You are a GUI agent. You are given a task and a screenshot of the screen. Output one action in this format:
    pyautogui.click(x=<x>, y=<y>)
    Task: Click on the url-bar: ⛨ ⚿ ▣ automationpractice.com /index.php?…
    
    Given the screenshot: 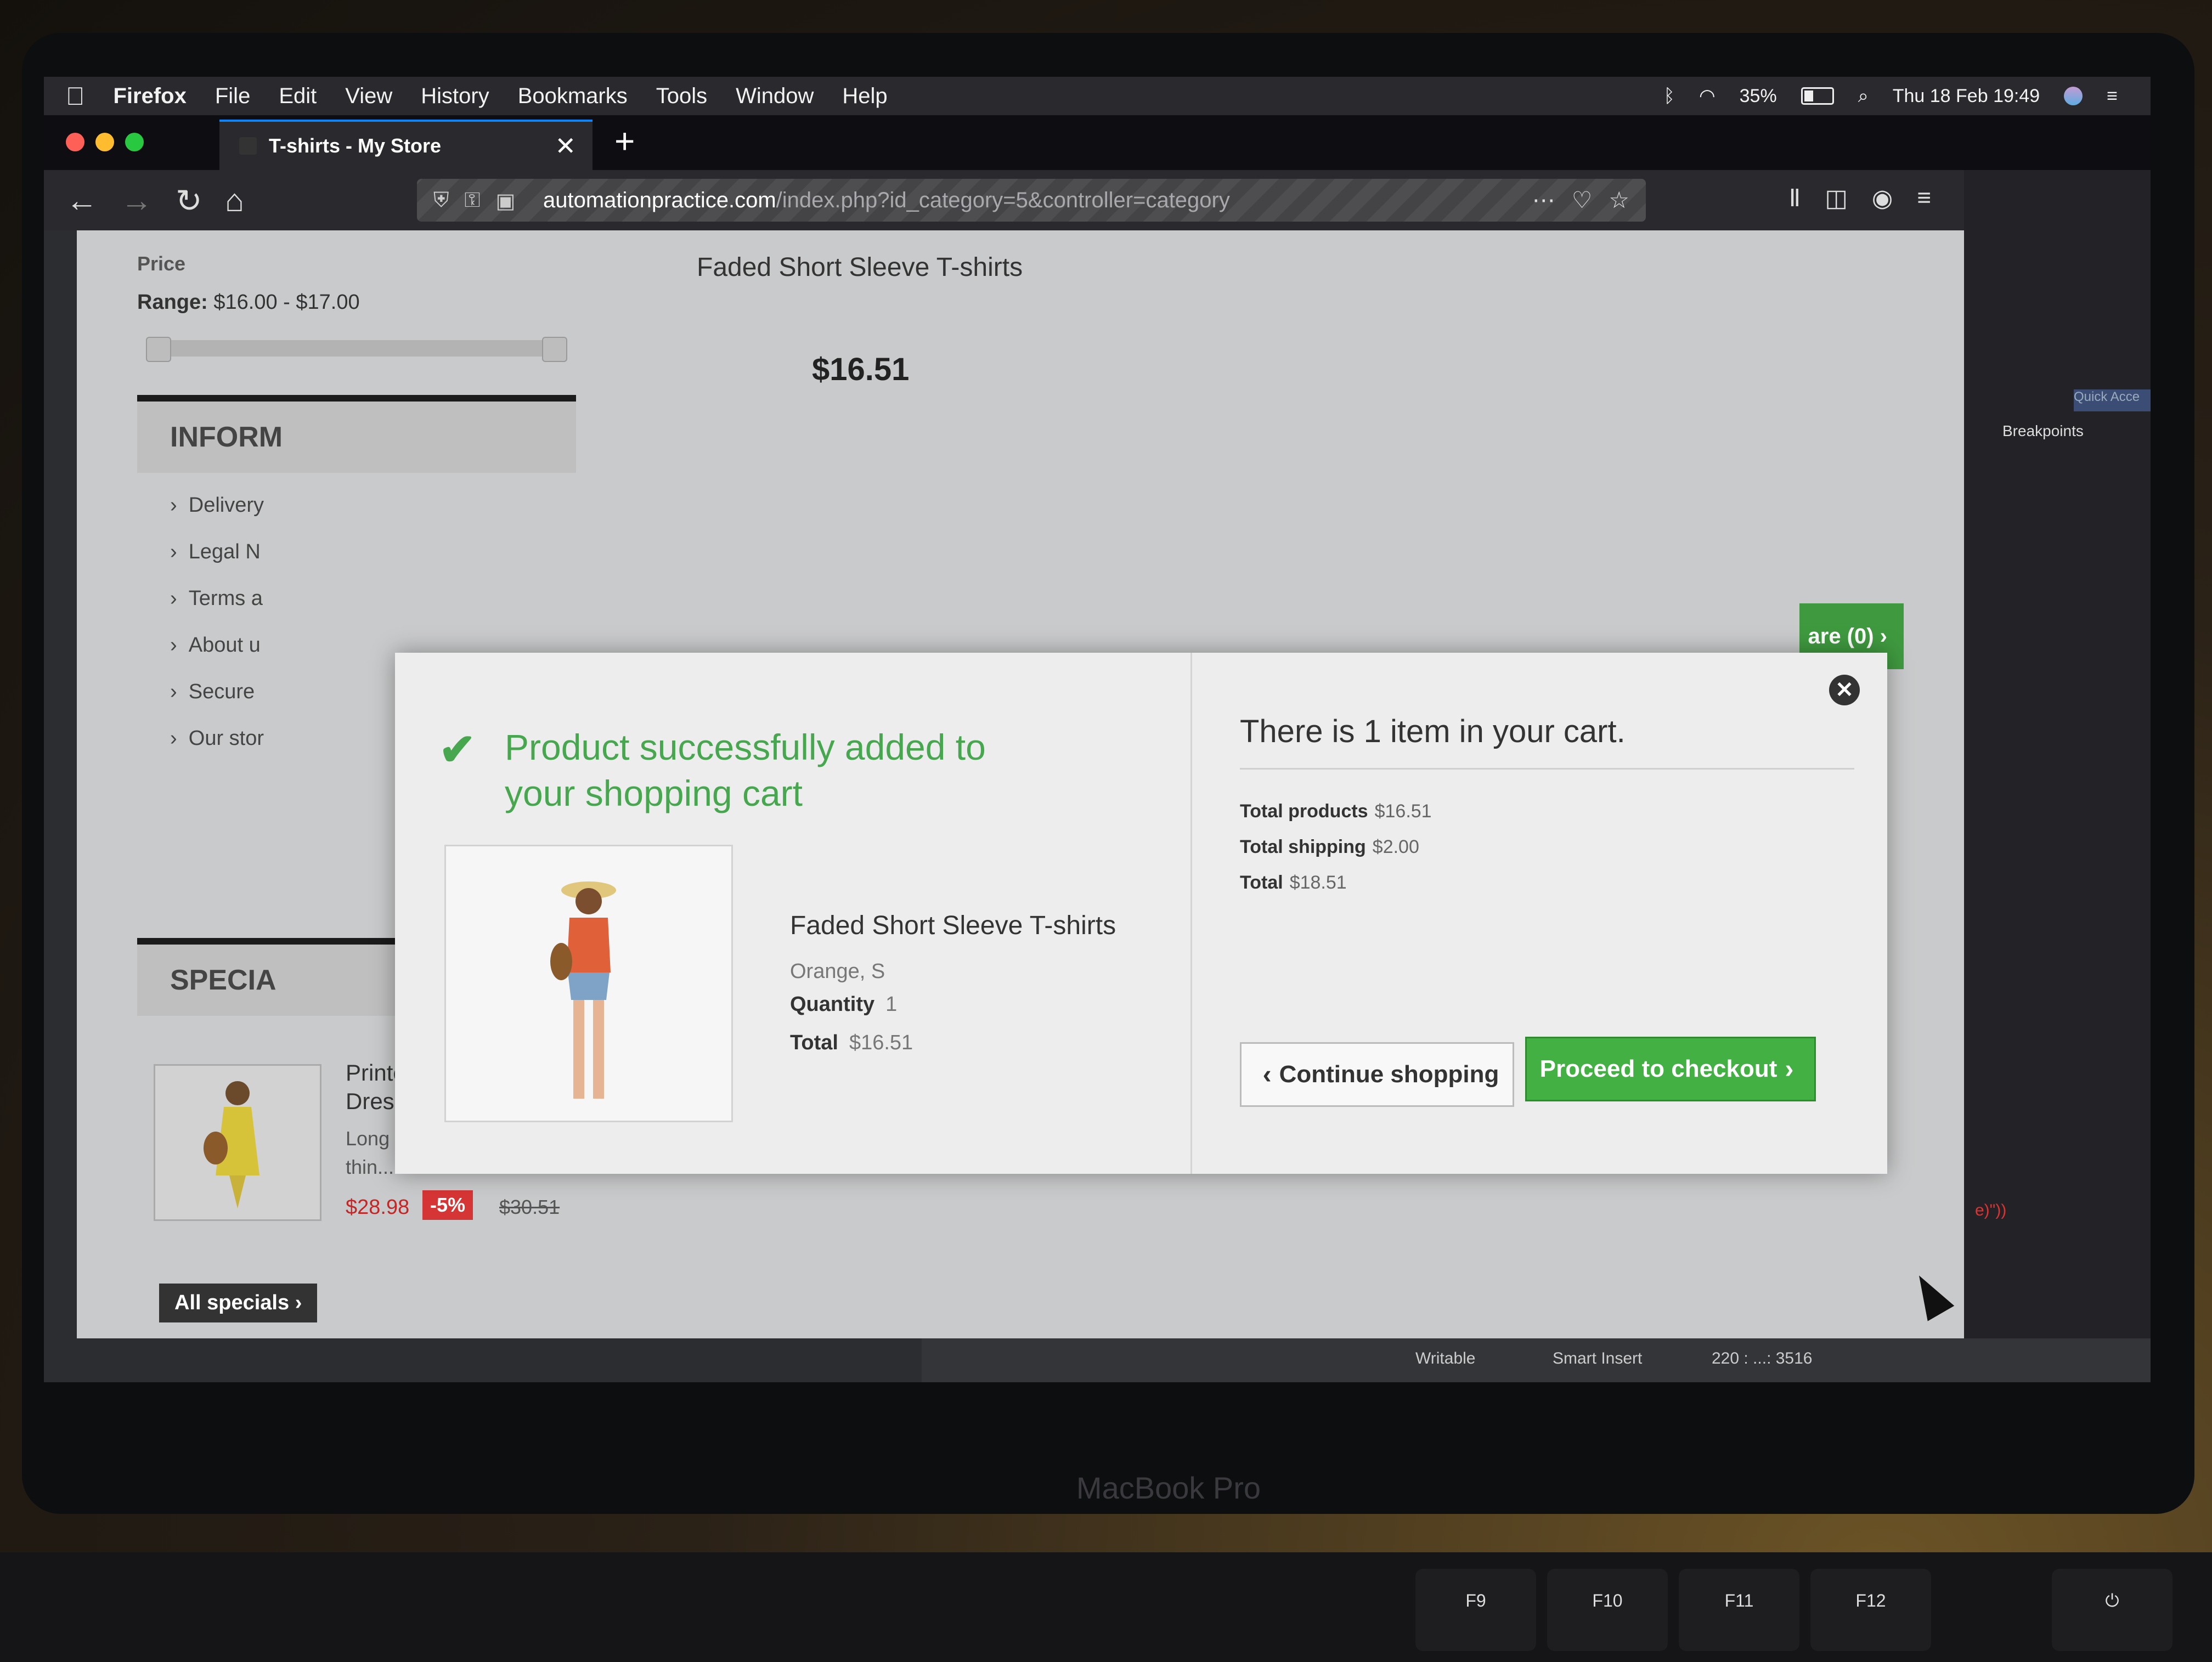 What is the action you would take?
    pyautogui.click(x=1031, y=200)
    